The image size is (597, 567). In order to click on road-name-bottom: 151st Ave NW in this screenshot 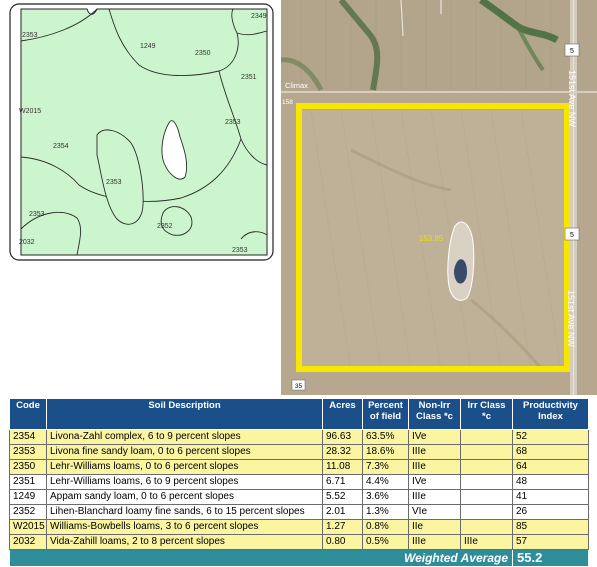, I will do `click(571, 318)`.